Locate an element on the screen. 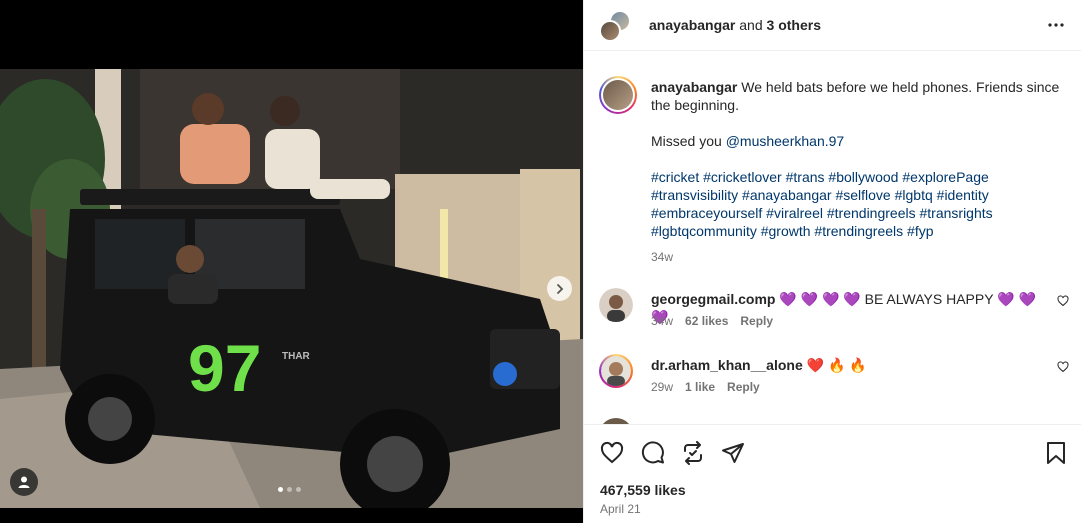  likes-count: 467,559 likes is located at coordinates (643, 490).